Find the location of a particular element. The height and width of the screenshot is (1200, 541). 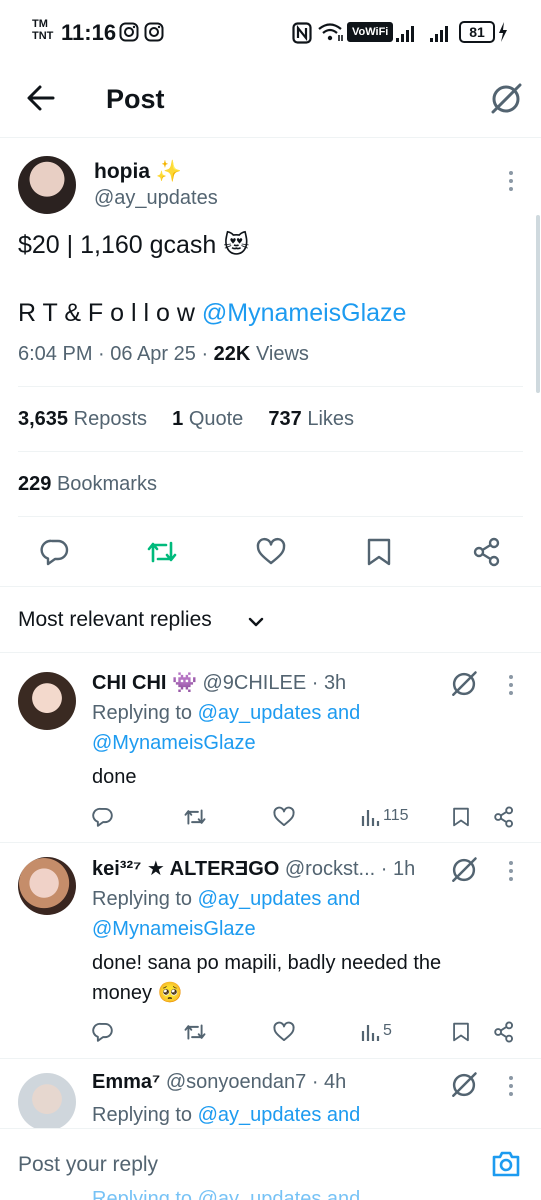

charging-icon is located at coordinates (503, 32).